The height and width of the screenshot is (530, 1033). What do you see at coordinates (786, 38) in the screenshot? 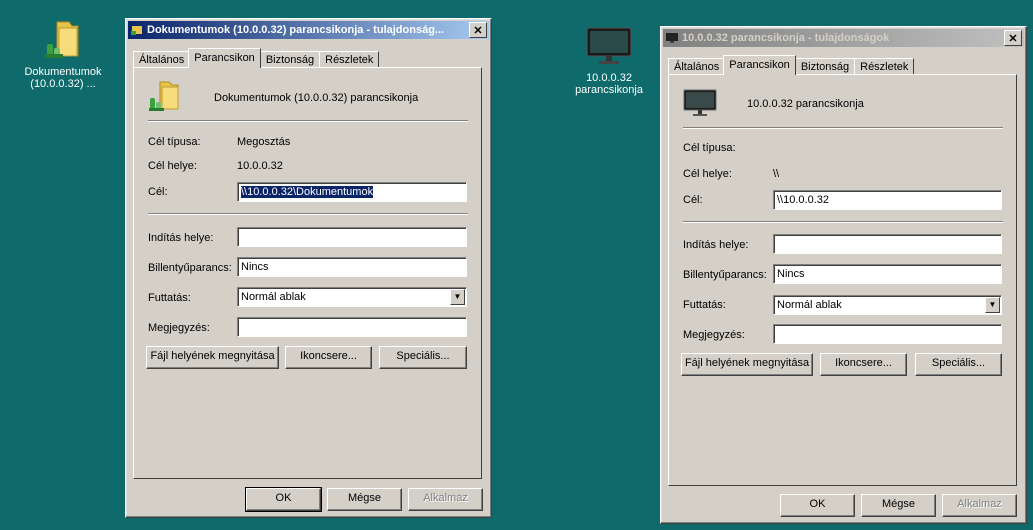
I see `window-title: 10.0.0.32 parancsikonja - tulajdonságok` at bounding box center [786, 38].